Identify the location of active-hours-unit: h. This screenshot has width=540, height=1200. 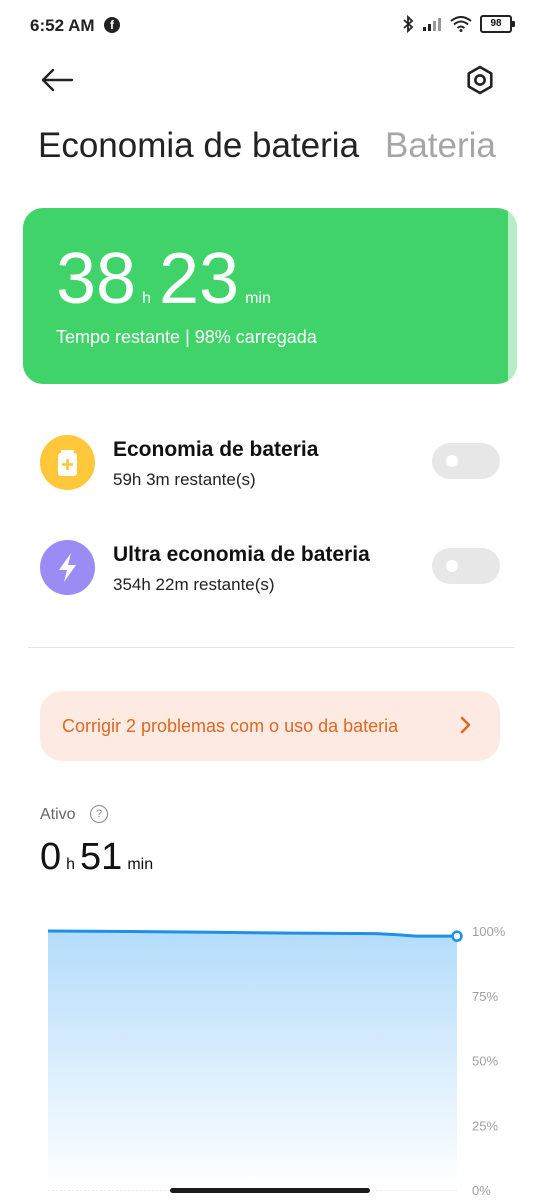
(71, 864).